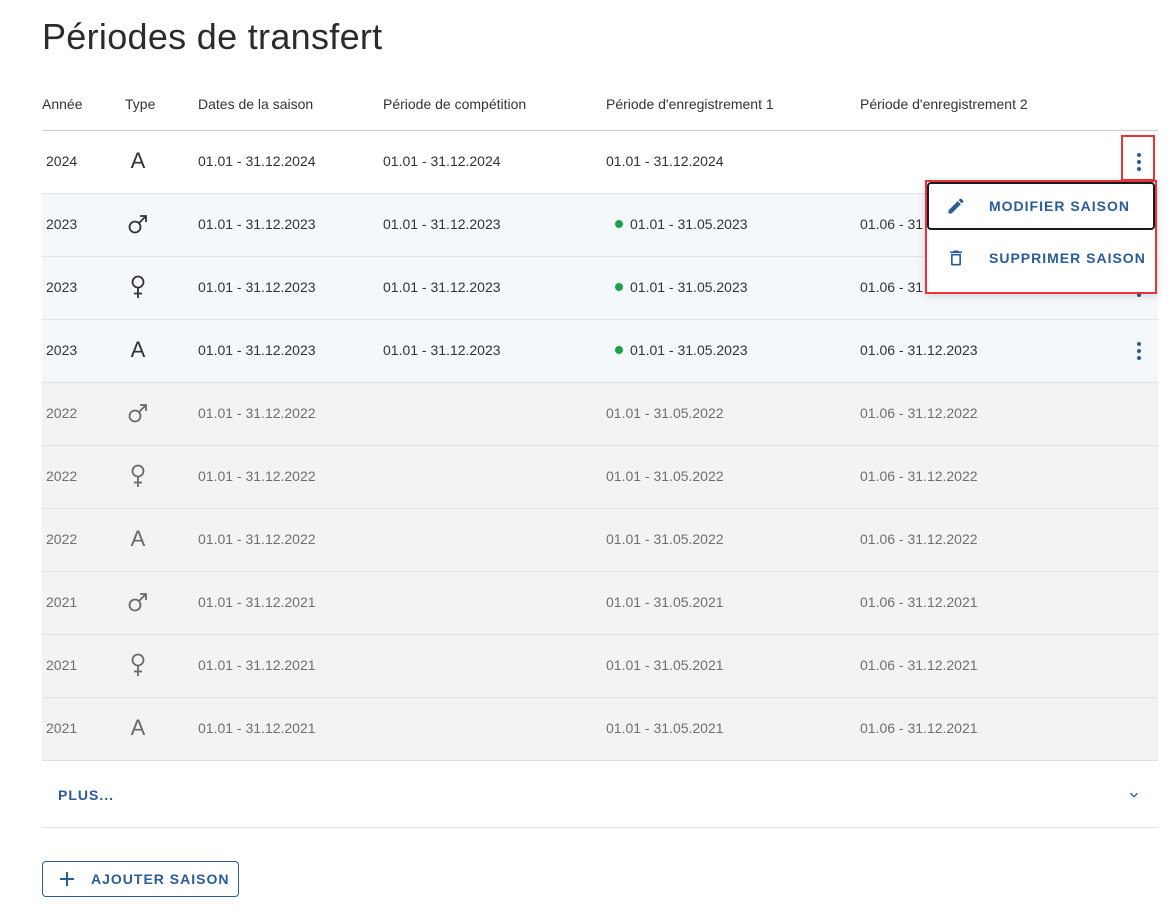 This screenshot has height=921, width=1172. Describe the element at coordinates (442, 161) in the screenshot. I see `cell-competition-period: 01.01 - 31.12.2024` at that location.